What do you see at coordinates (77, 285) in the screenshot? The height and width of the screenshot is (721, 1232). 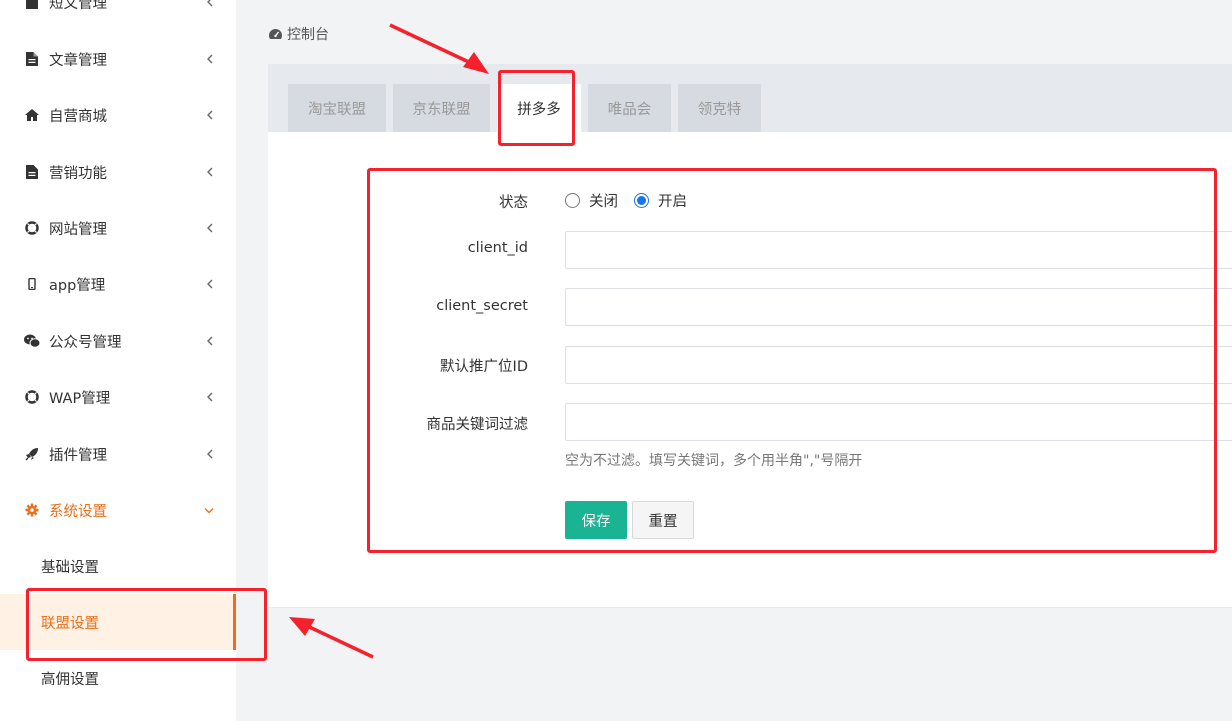 I see `sidebar-item-label: app管理` at bounding box center [77, 285].